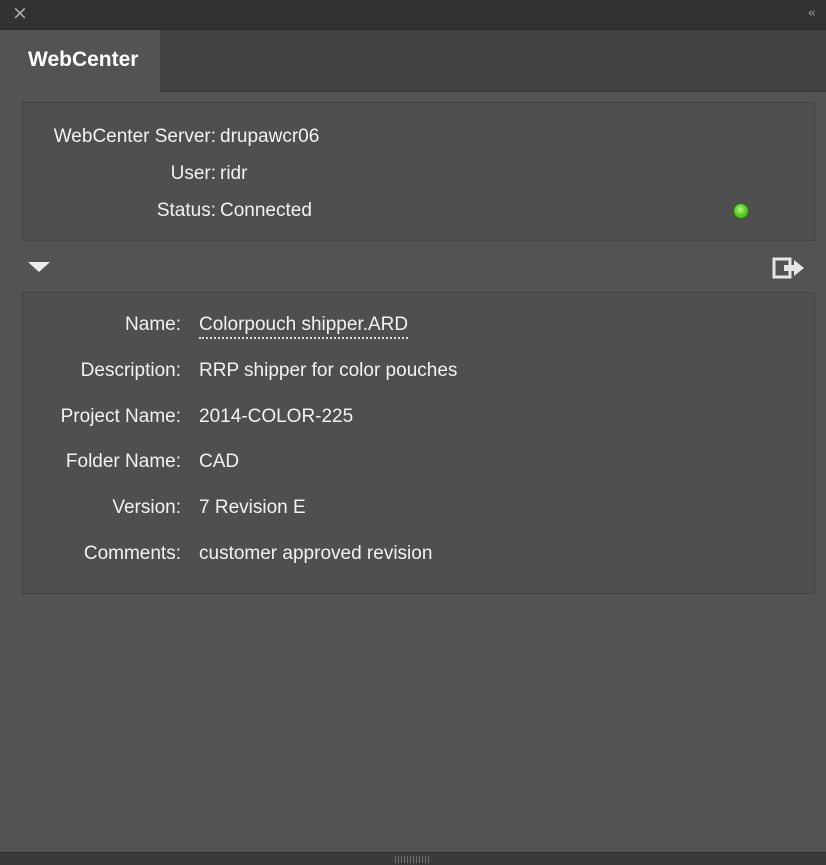  Describe the element at coordinates (80, 61) in the screenshot. I see `tab-webcenter: WebCenter` at that location.